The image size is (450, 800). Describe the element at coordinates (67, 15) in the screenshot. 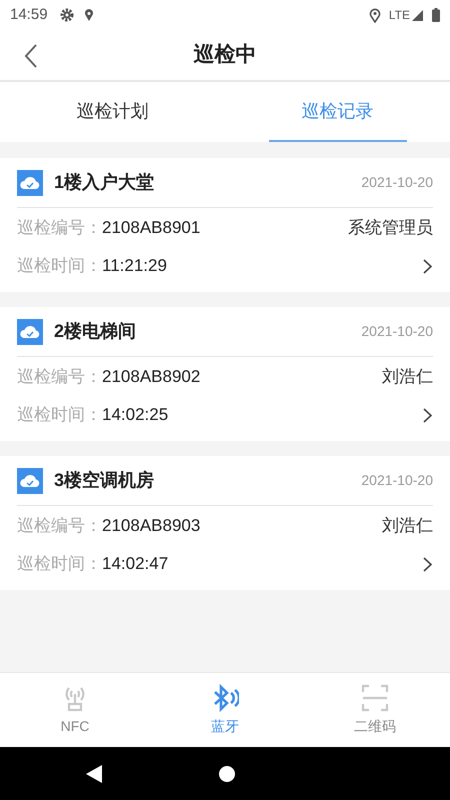

I see `settings-icon` at that location.